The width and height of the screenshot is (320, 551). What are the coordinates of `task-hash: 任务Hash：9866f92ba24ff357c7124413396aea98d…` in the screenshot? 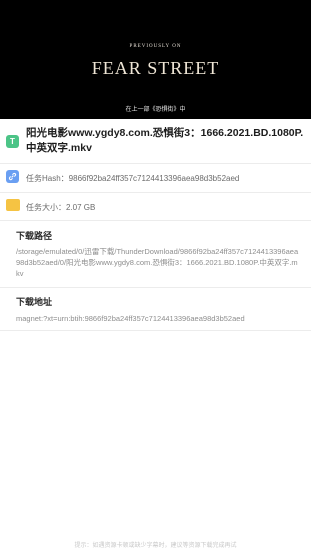 It's located at (133, 178).